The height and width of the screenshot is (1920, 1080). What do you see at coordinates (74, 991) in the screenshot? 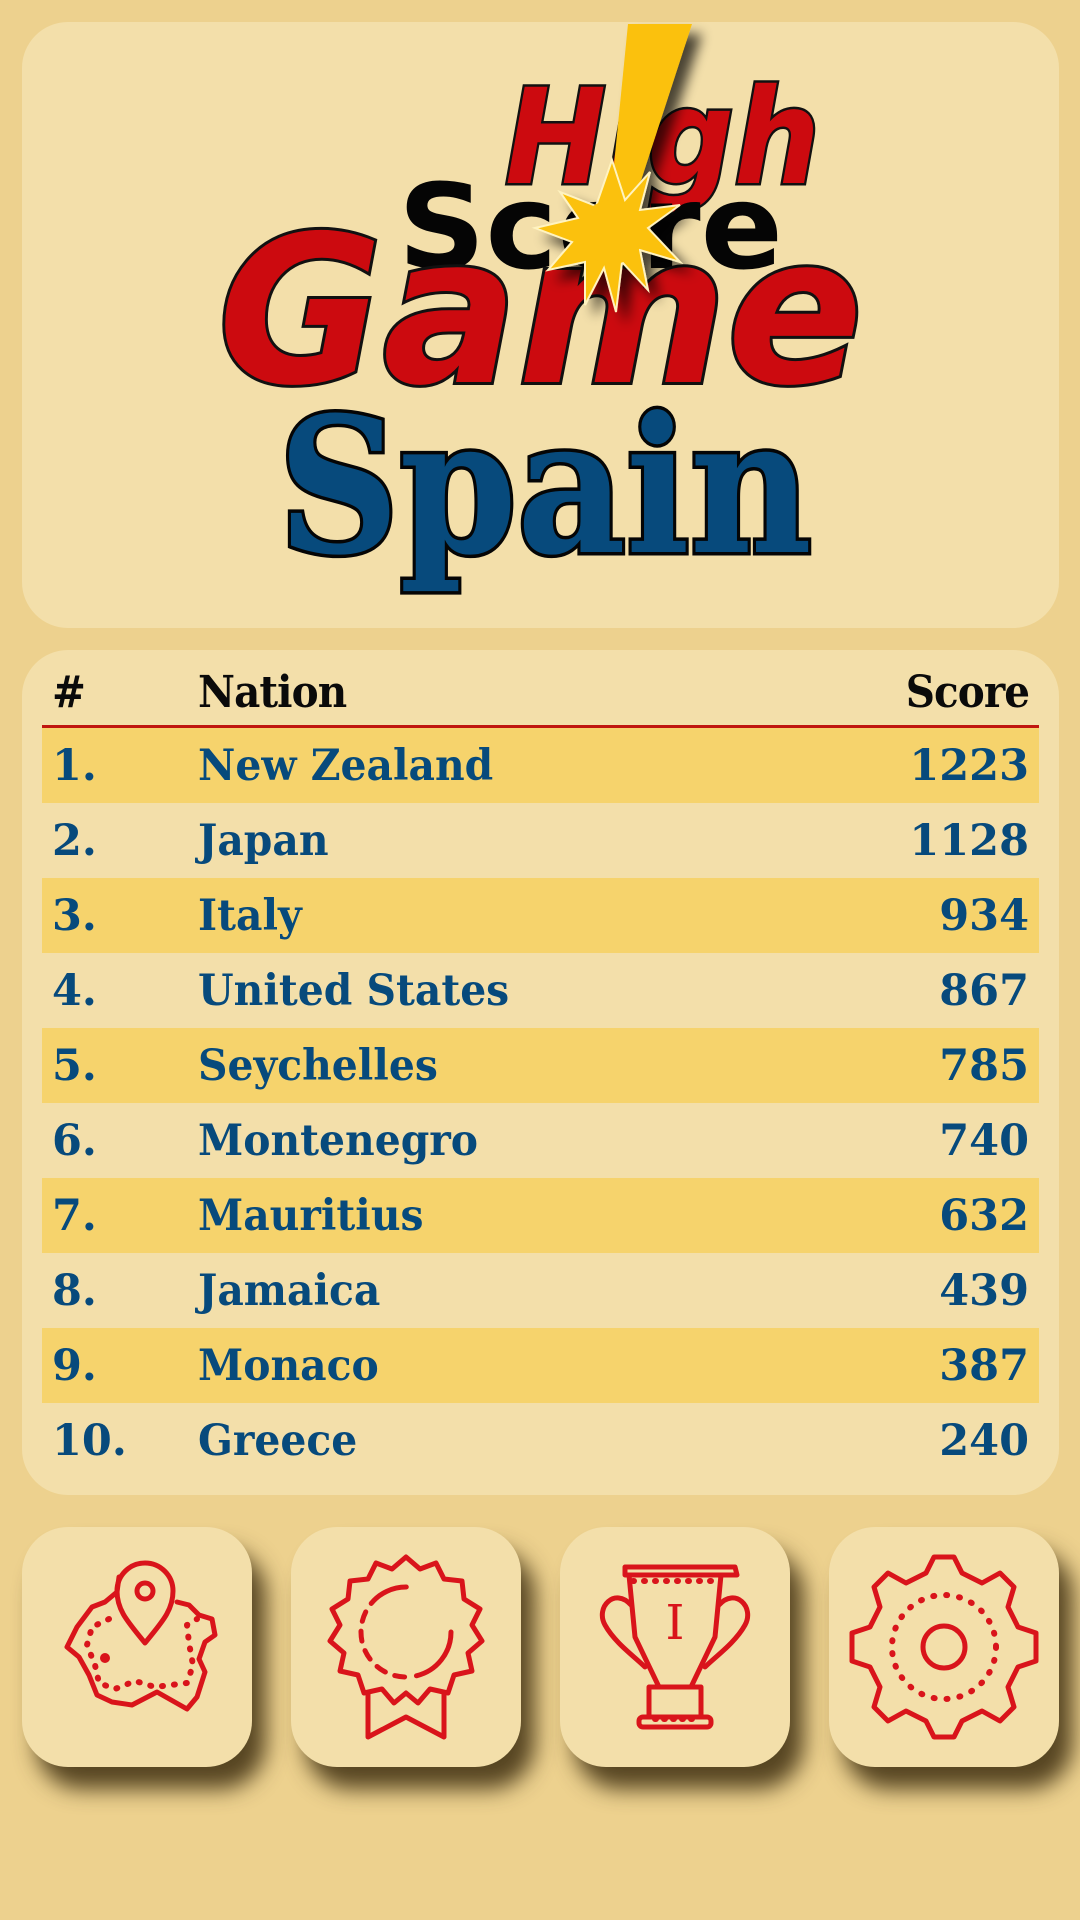
I see `row-rank: 4.` at bounding box center [74, 991].